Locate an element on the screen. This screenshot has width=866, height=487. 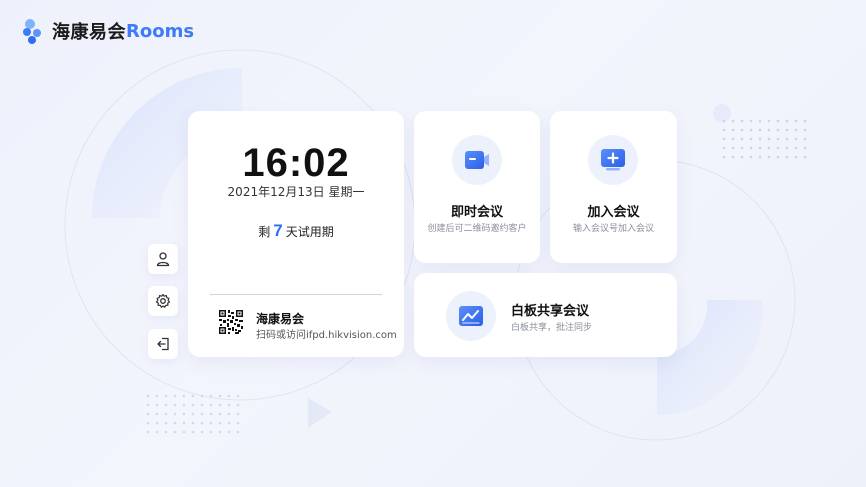
current-time: 16:02 is located at coordinates (296, 163).